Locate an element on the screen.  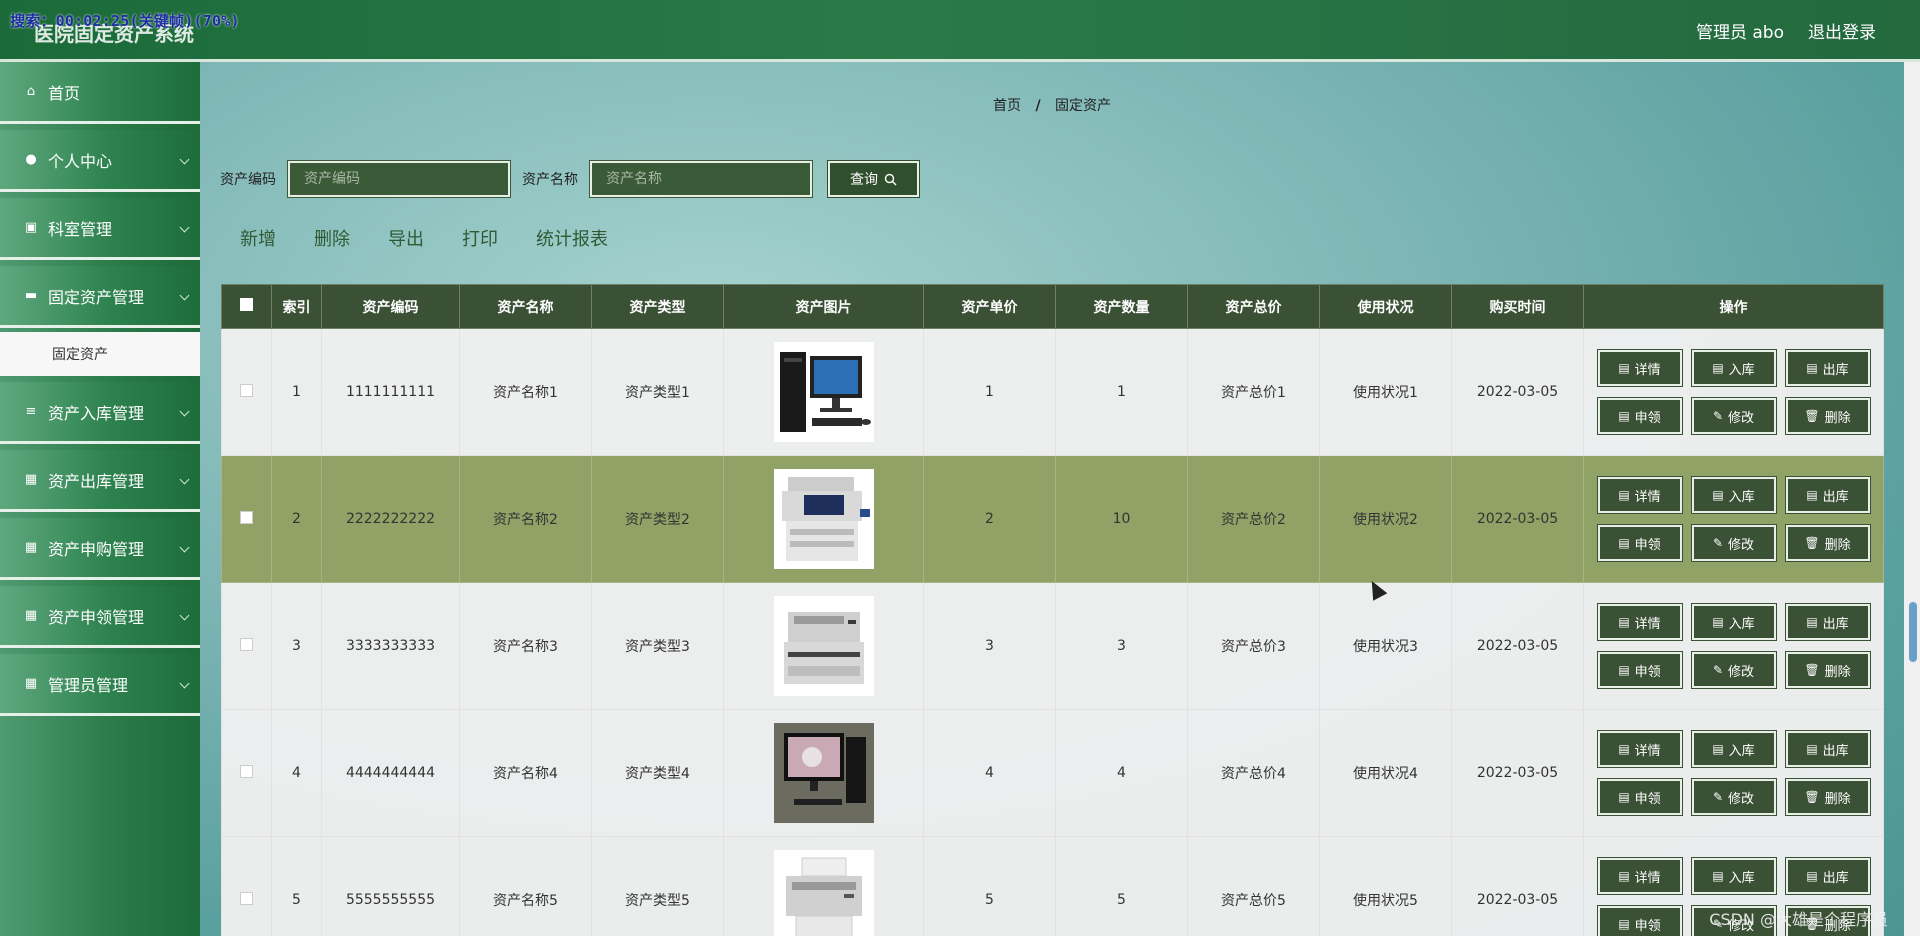
sidebar-item-asset-outbound: ▦ 资产出库管理 is located at coordinates (100, 481).